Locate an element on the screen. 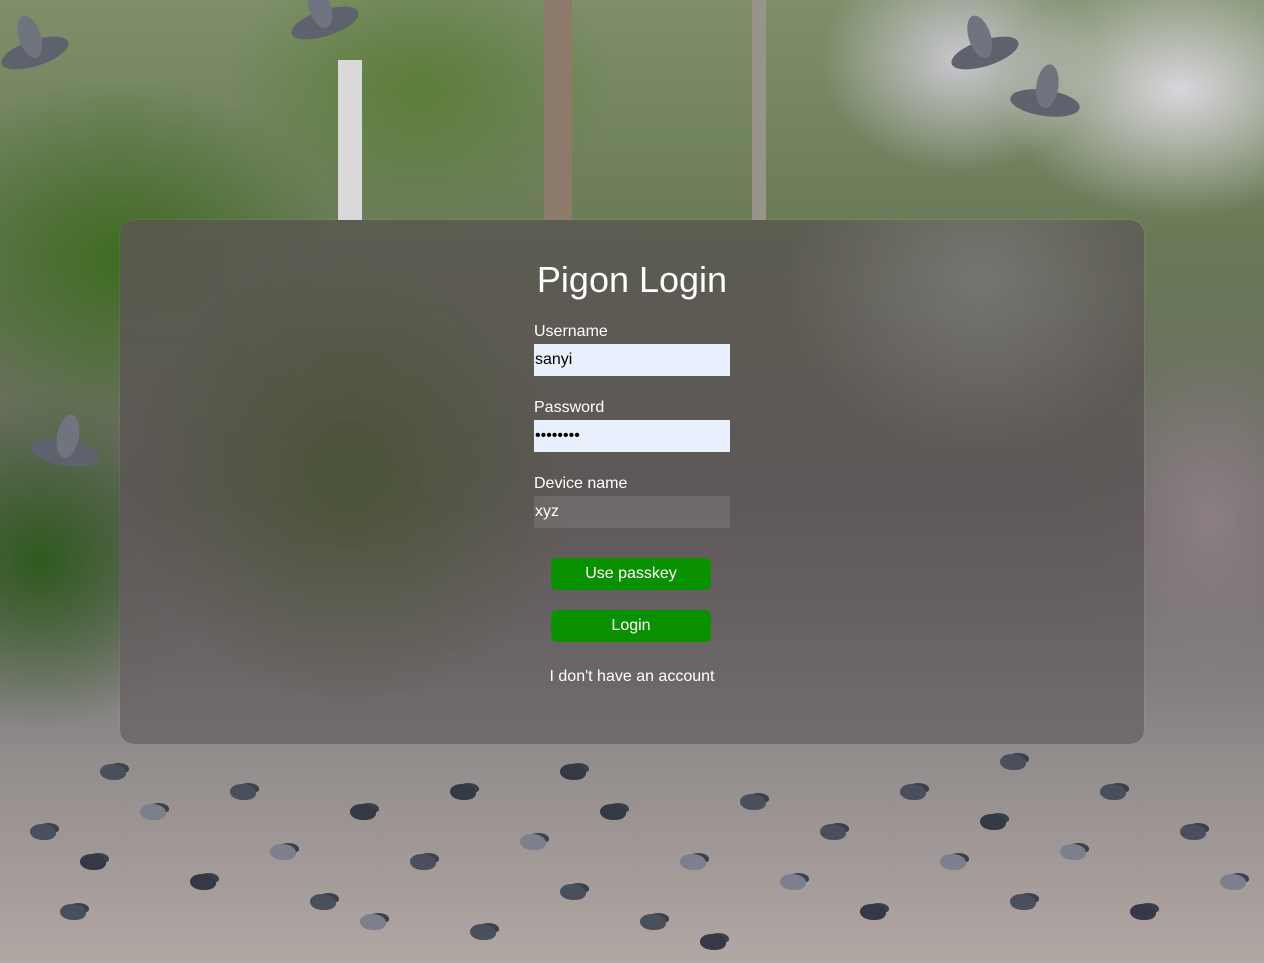  utility-pole is located at coordinates (759, 110).